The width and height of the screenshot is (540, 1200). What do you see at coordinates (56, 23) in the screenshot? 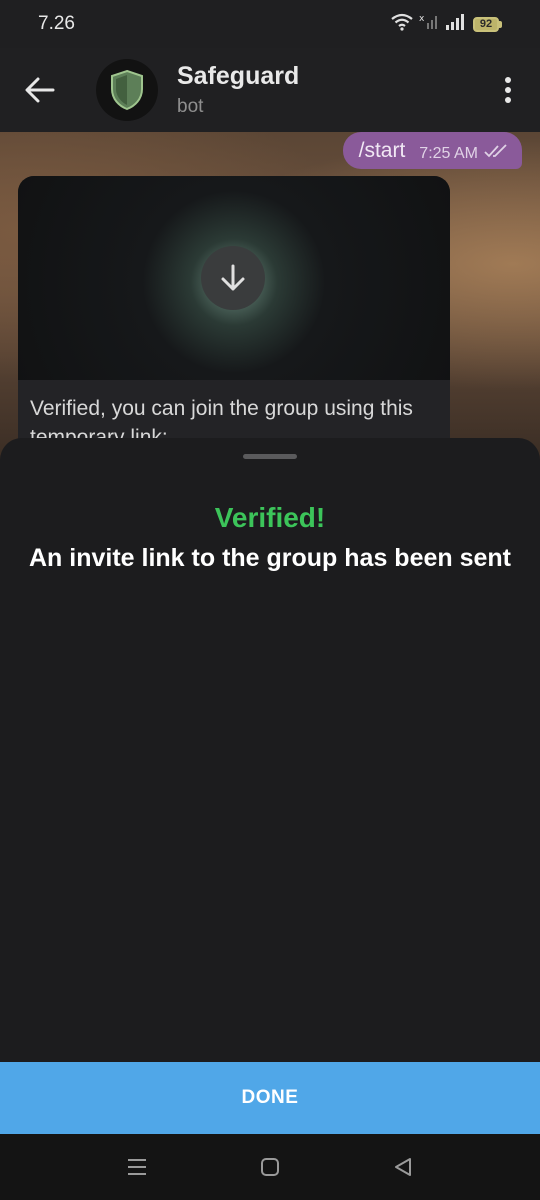
I see `status-time: 7.26` at bounding box center [56, 23].